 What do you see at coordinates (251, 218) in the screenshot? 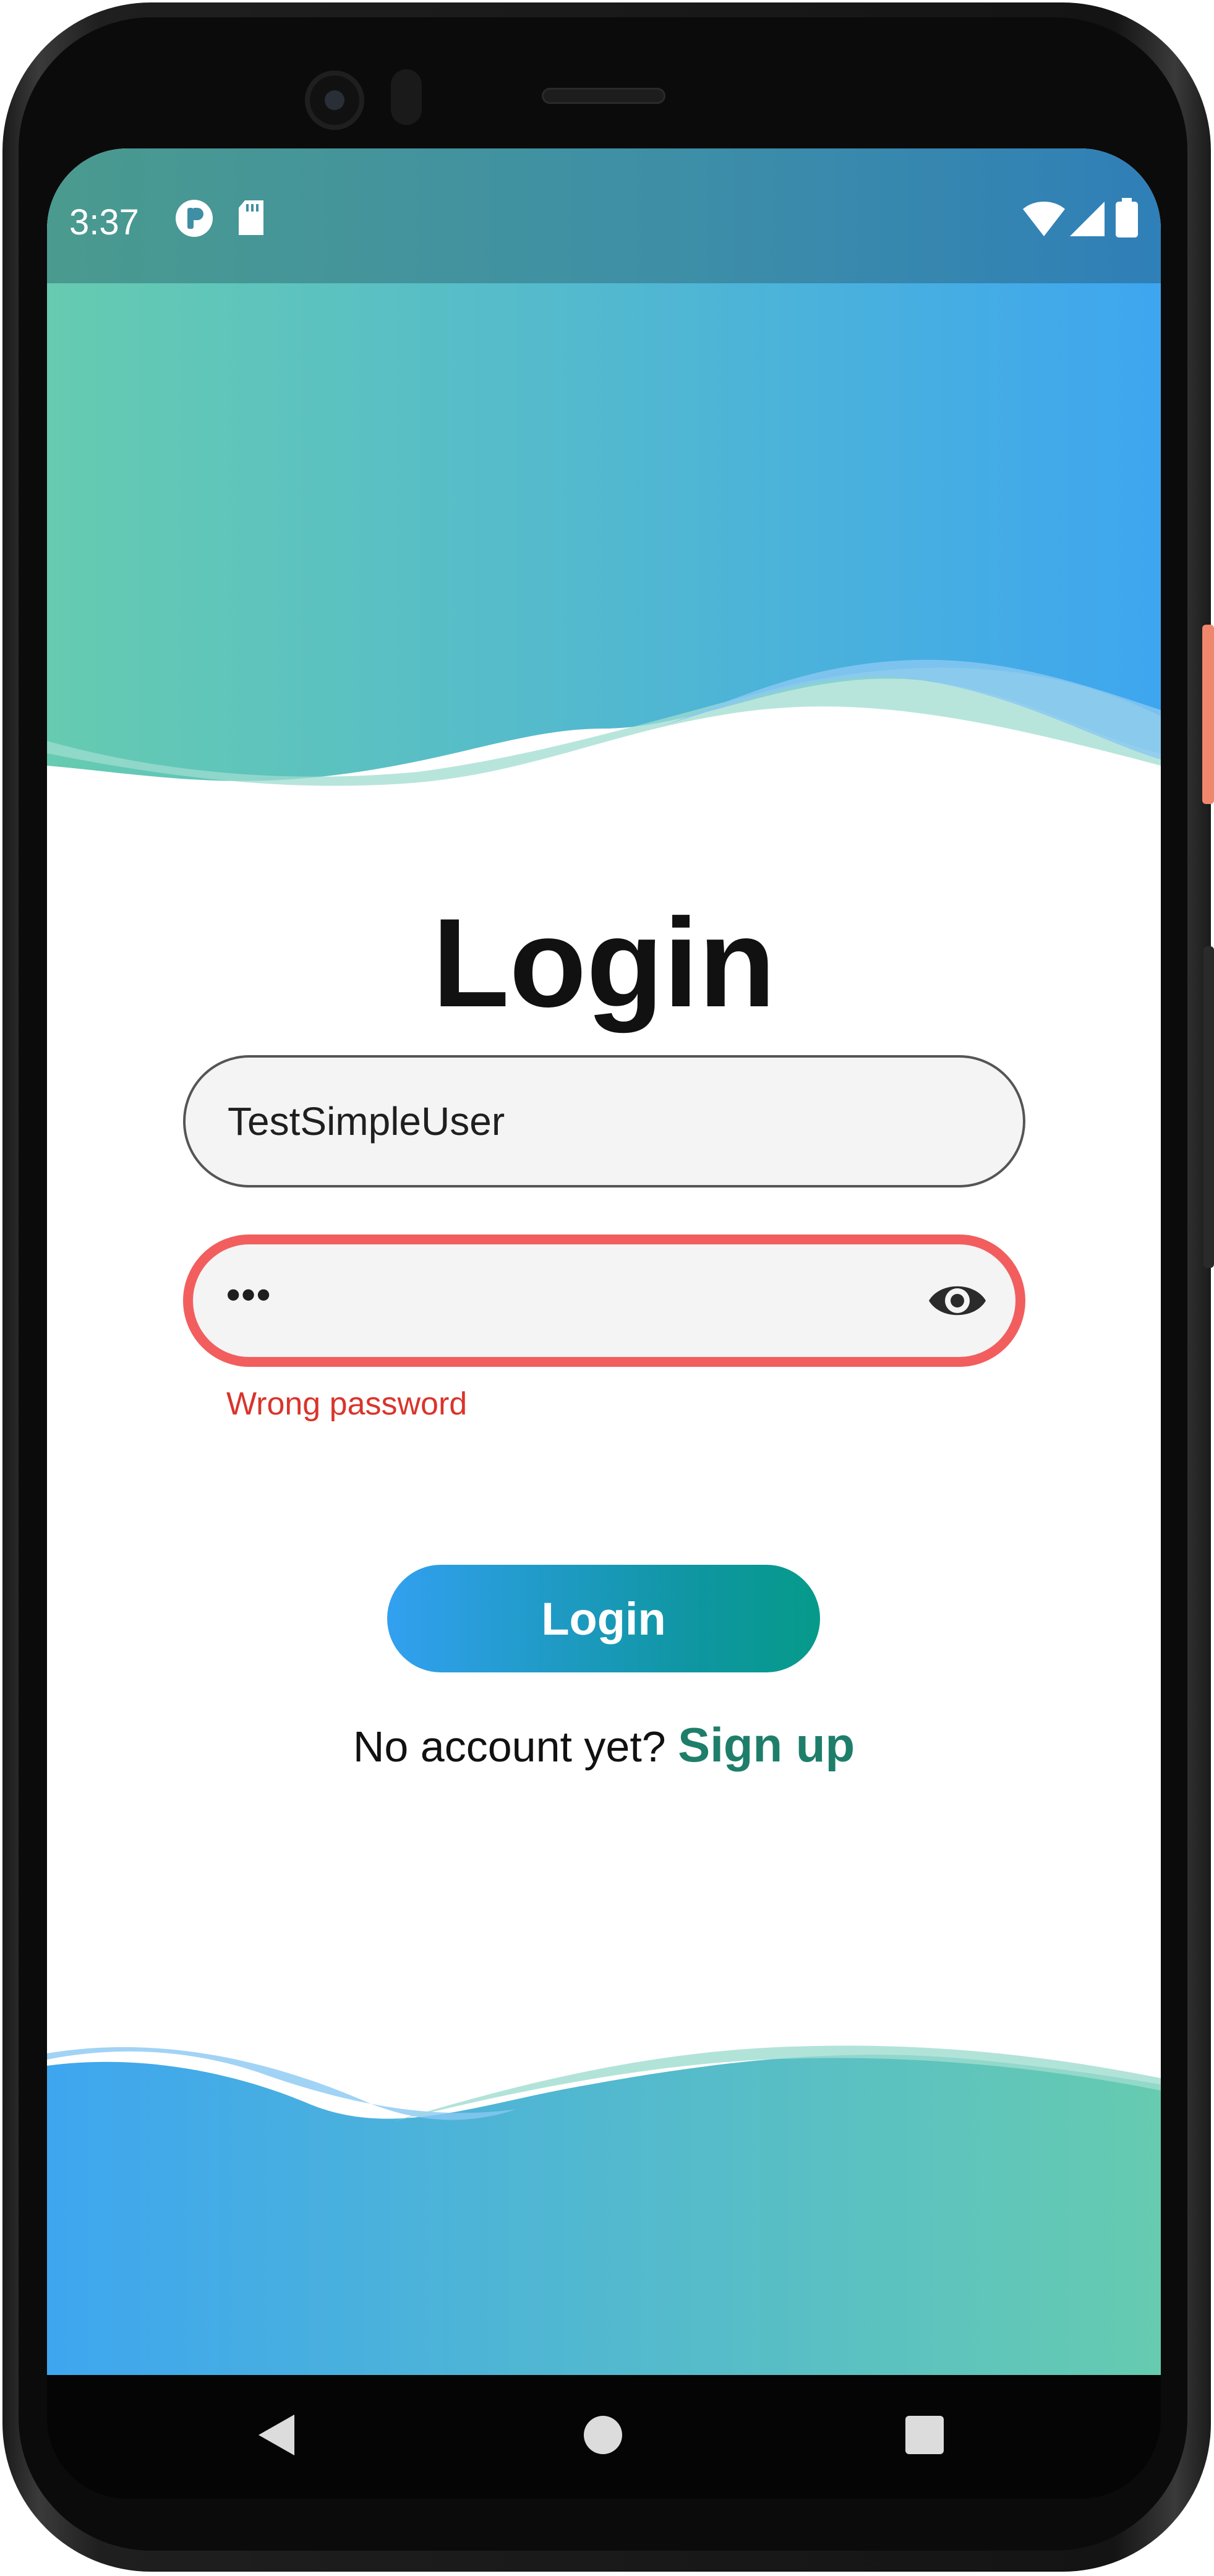
I see `sd-card-icon` at bounding box center [251, 218].